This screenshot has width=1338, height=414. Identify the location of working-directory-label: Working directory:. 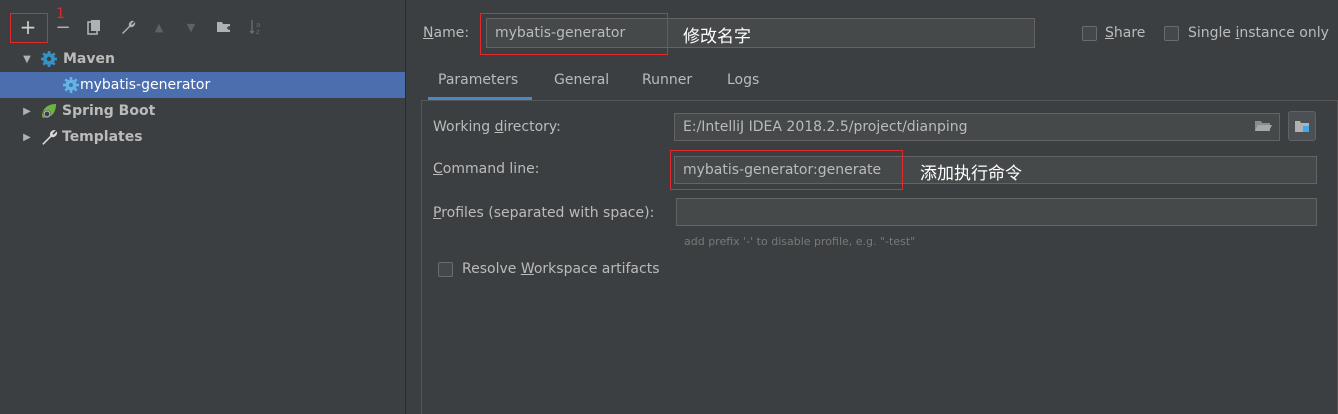
(497, 127).